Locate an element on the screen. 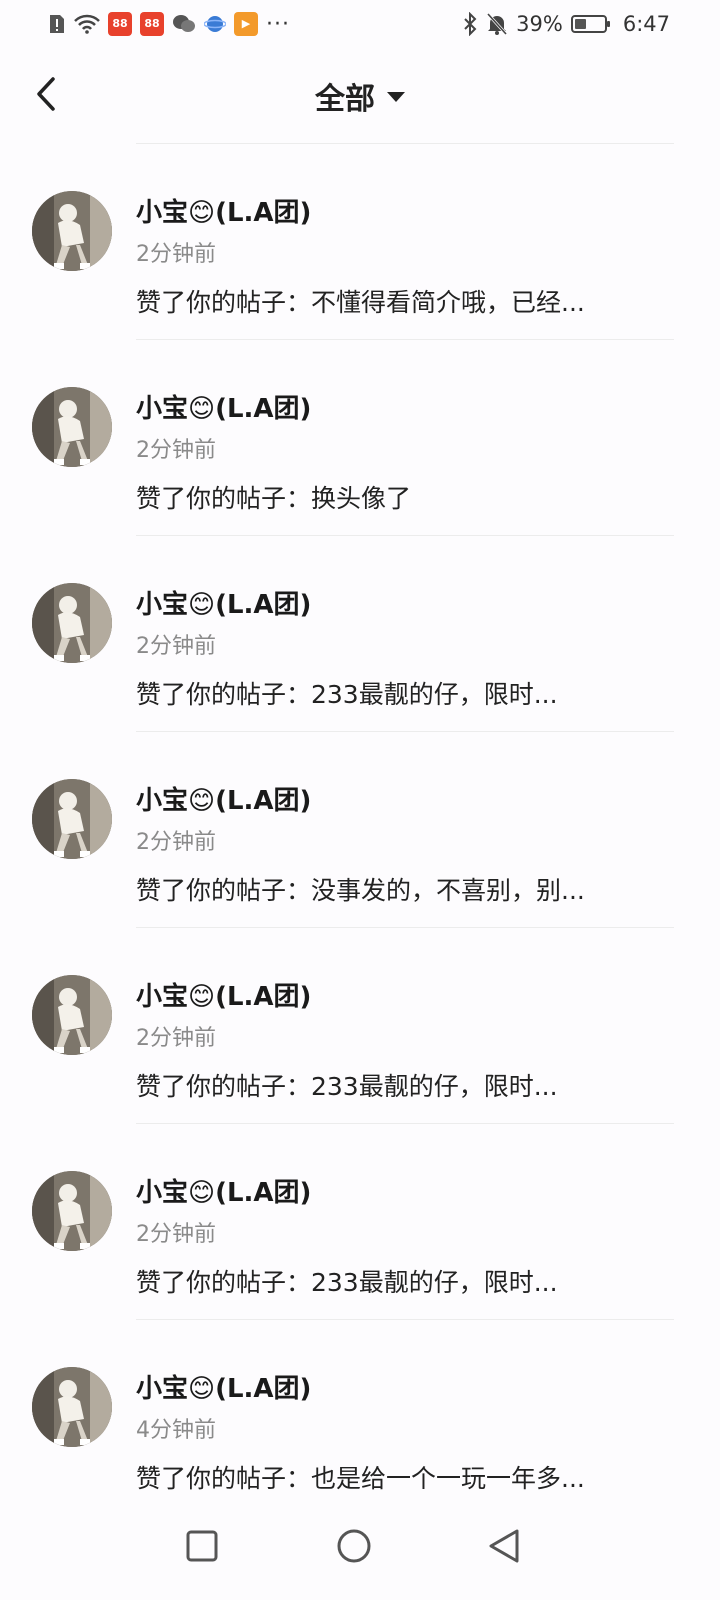 This screenshot has height=1600, width=720. mute-bell-icon is located at coordinates (497, 24).